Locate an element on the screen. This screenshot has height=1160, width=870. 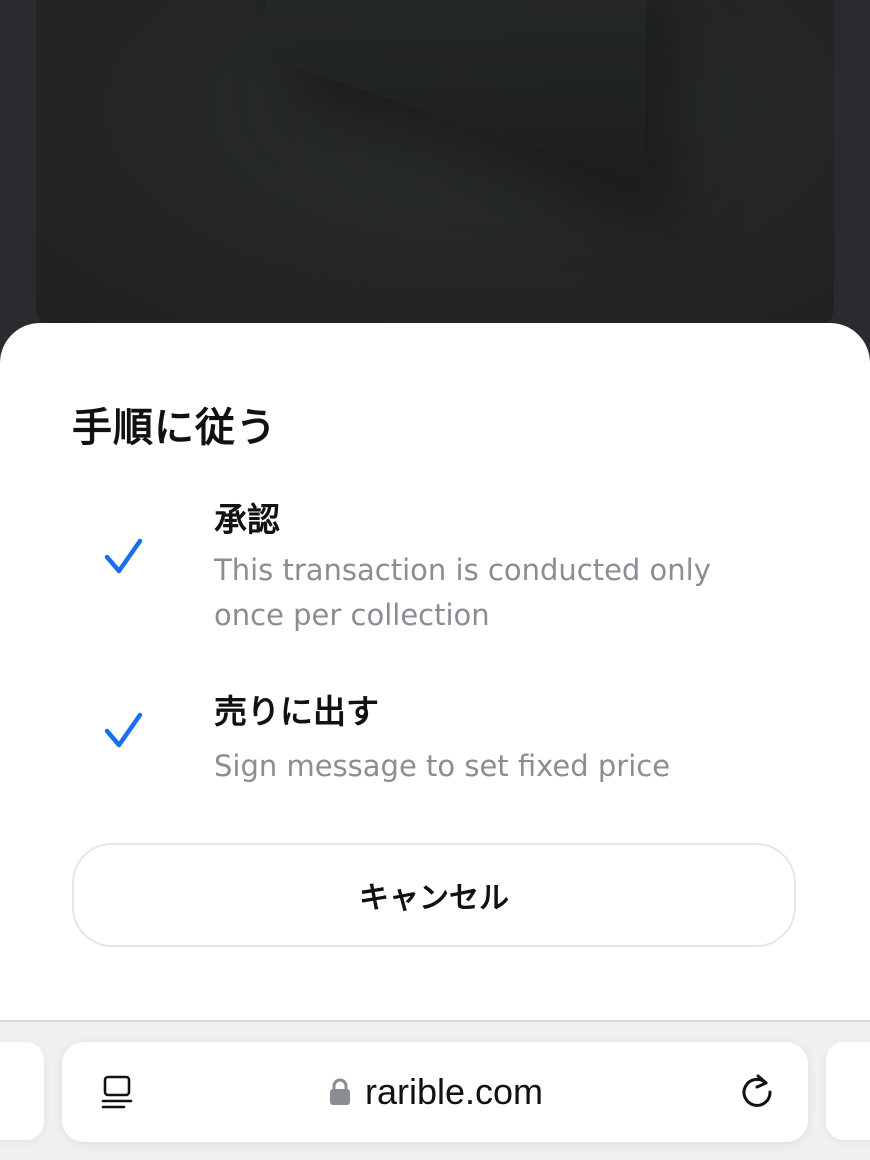
cancel-button: キャンセル is located at coordinates (434, 895).